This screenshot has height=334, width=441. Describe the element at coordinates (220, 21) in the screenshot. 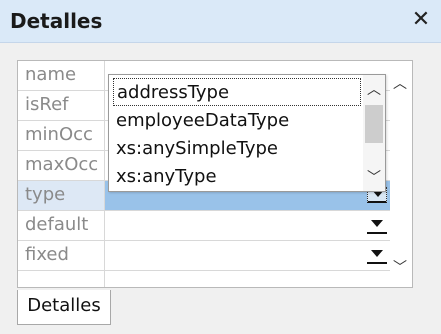

I see `title-bar: Detalles ✕` at that location.